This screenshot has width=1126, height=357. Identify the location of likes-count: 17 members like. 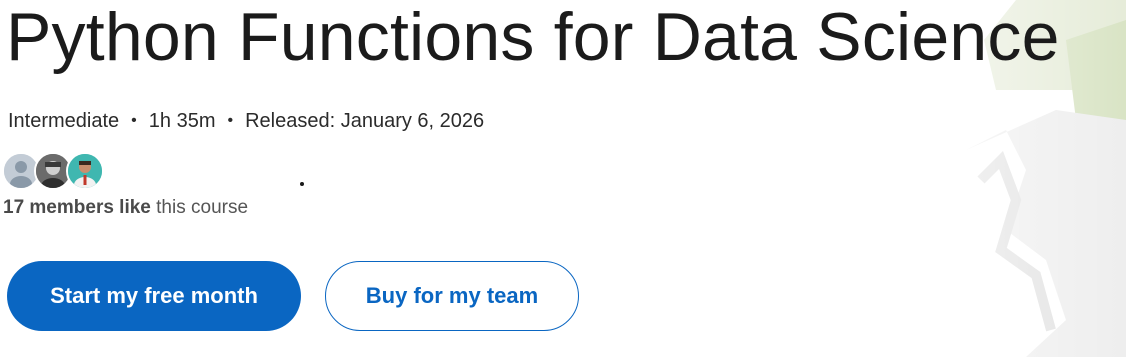
(77, 207).